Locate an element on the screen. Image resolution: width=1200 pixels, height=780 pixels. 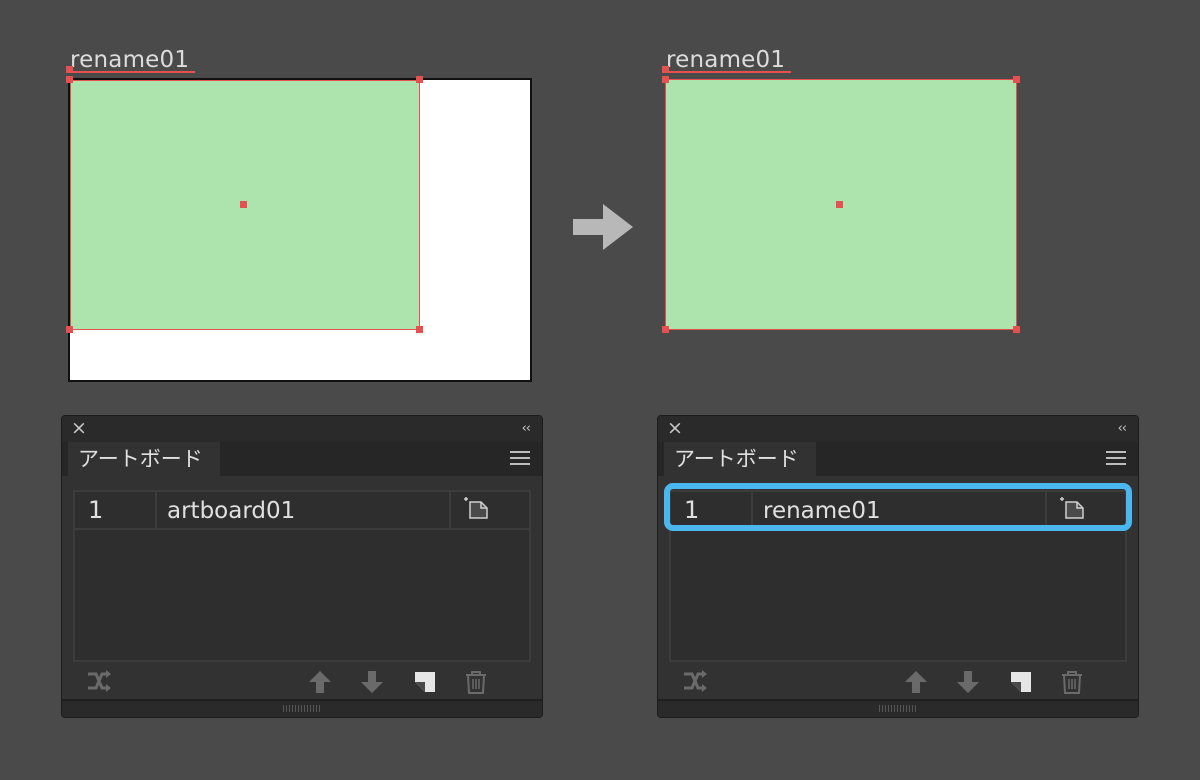
artboard-list: 1 artboard01 is located at coordinates (302, 576).